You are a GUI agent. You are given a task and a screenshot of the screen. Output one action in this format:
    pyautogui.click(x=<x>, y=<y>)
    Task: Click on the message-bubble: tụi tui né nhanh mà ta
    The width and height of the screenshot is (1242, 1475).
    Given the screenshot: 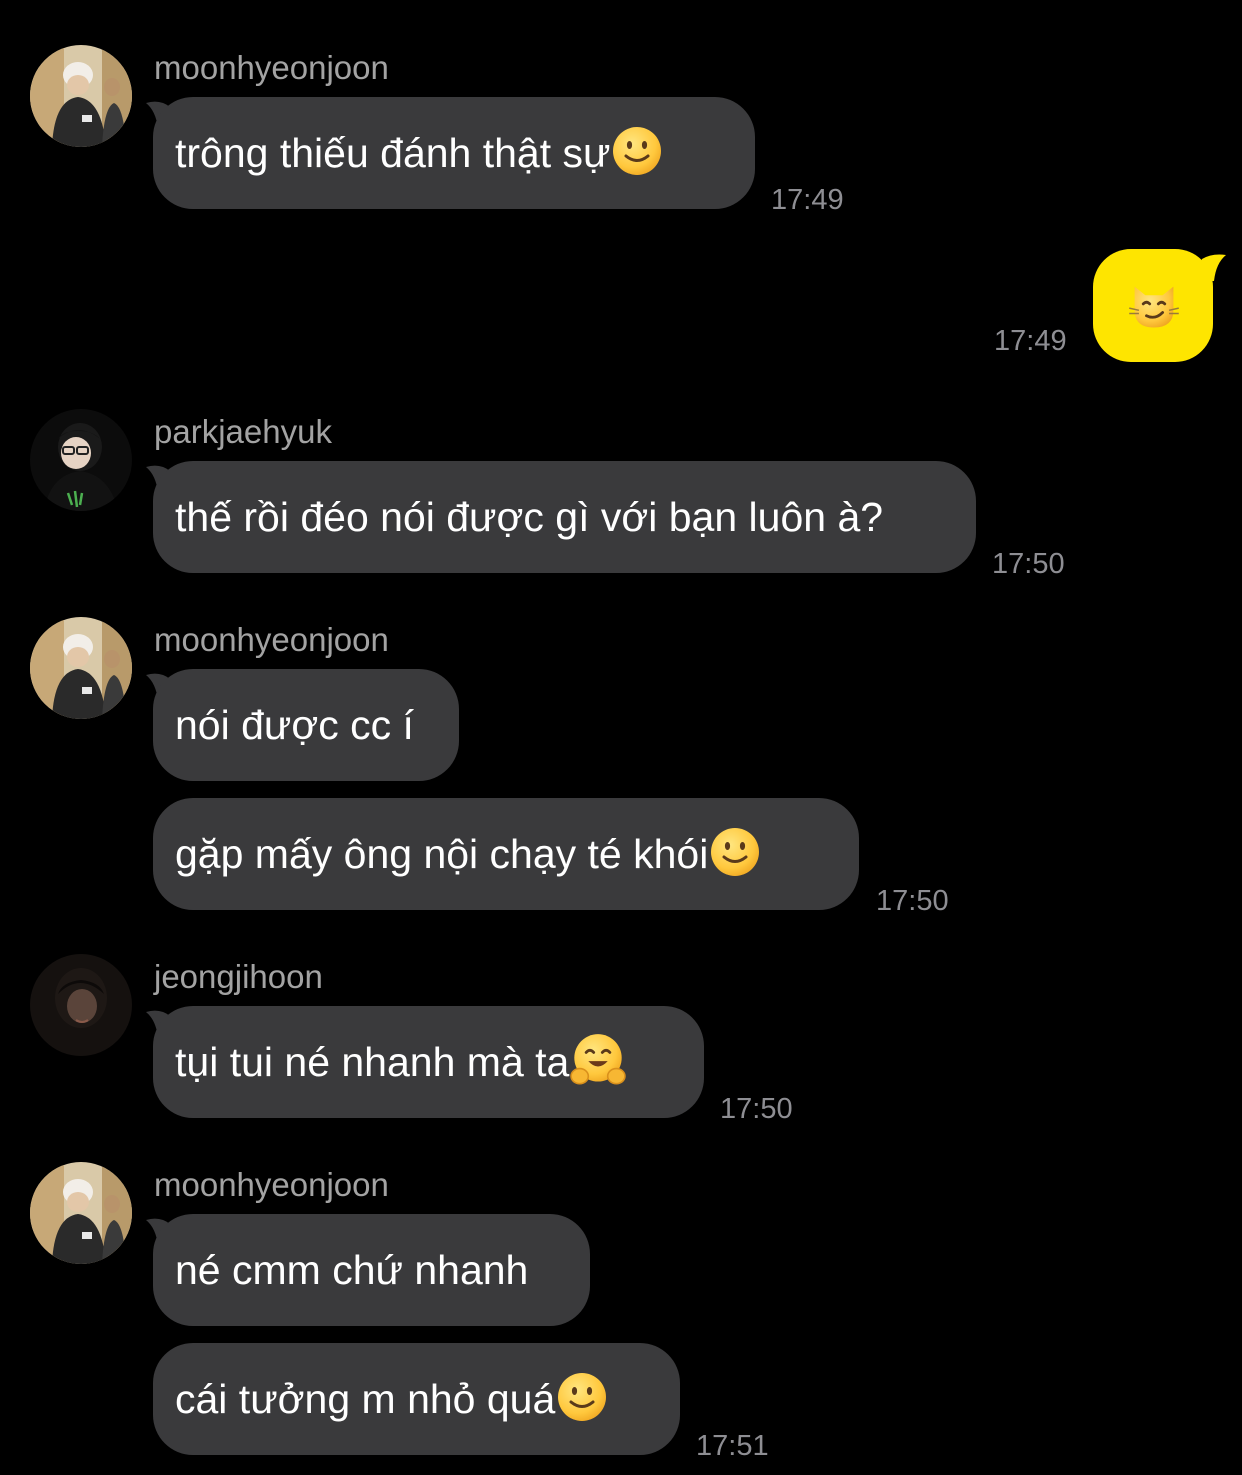 What is the action you would take?
    pyautogui.click(x=428, y=1062)
    